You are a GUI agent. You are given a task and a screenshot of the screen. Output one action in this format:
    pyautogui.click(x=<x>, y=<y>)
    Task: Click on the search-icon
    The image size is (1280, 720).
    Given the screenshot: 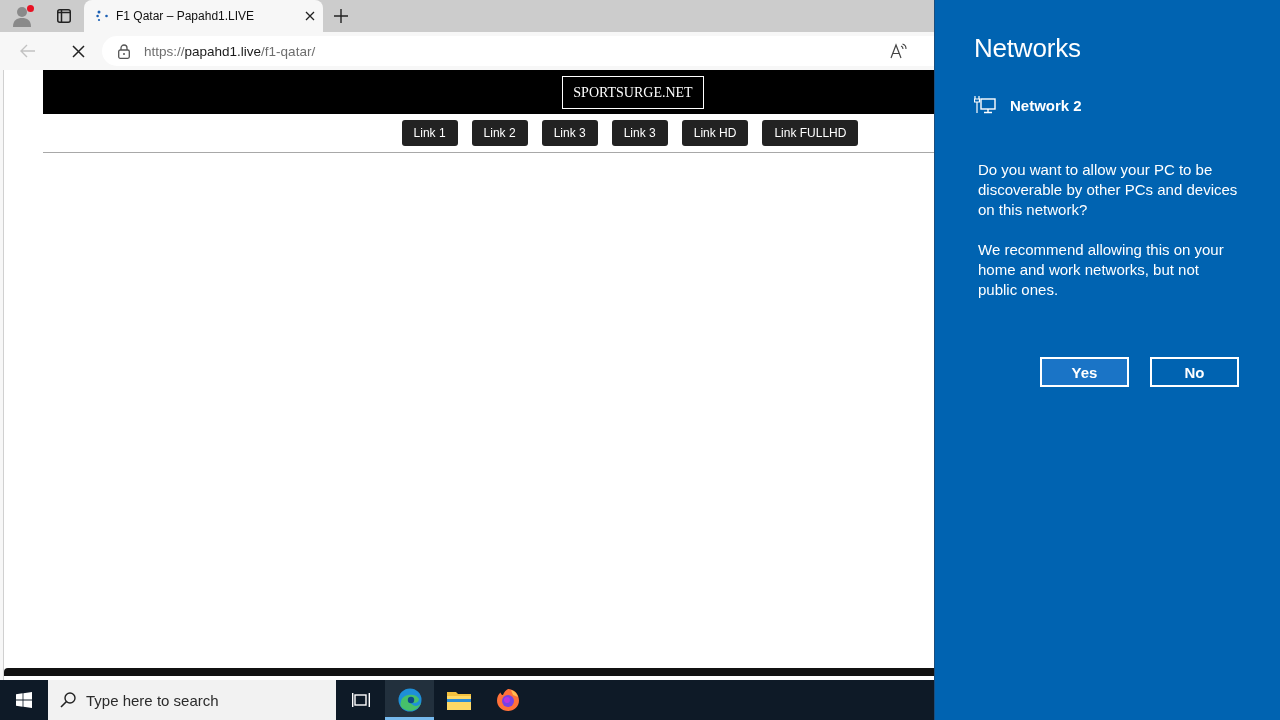 What is the action you would take?
    pyautogui.click(x=68, y=700)
    